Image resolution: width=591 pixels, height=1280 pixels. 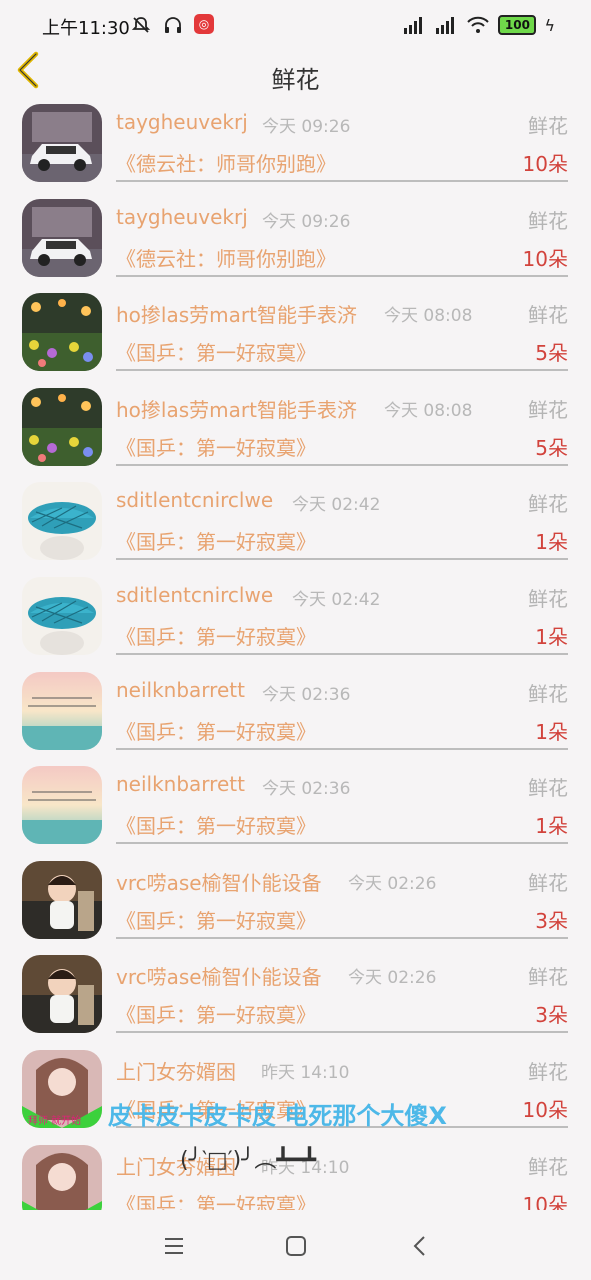 What do you see at coordinates (342, 708) in the screenshot?
I see `row-content: neilknbarrett 今天 02:36 鲜花 《国乒：第一好寂寞》 1朵` at bounding box center [342, 708].